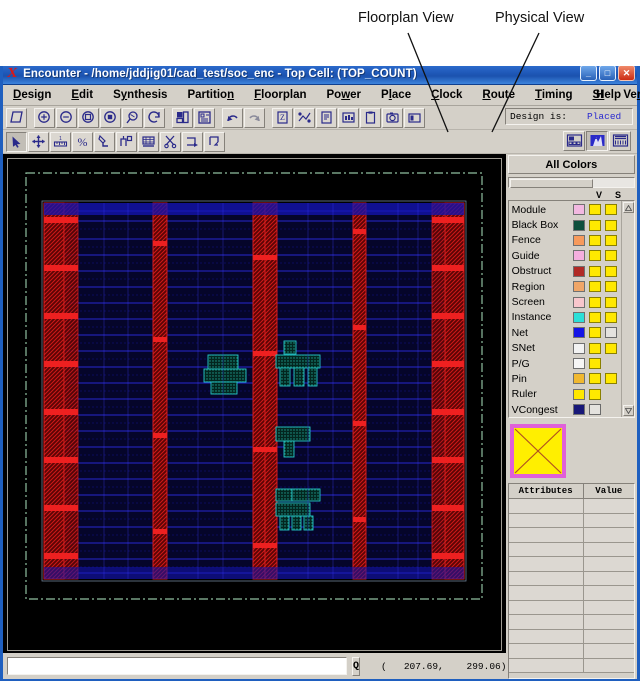 Image resolution: width=640 pixels, height=681 pixels. What do you see at coordinates (414, 117) in the screenshot?
I see `layout-window-icon` at bounding box center [414, 117].